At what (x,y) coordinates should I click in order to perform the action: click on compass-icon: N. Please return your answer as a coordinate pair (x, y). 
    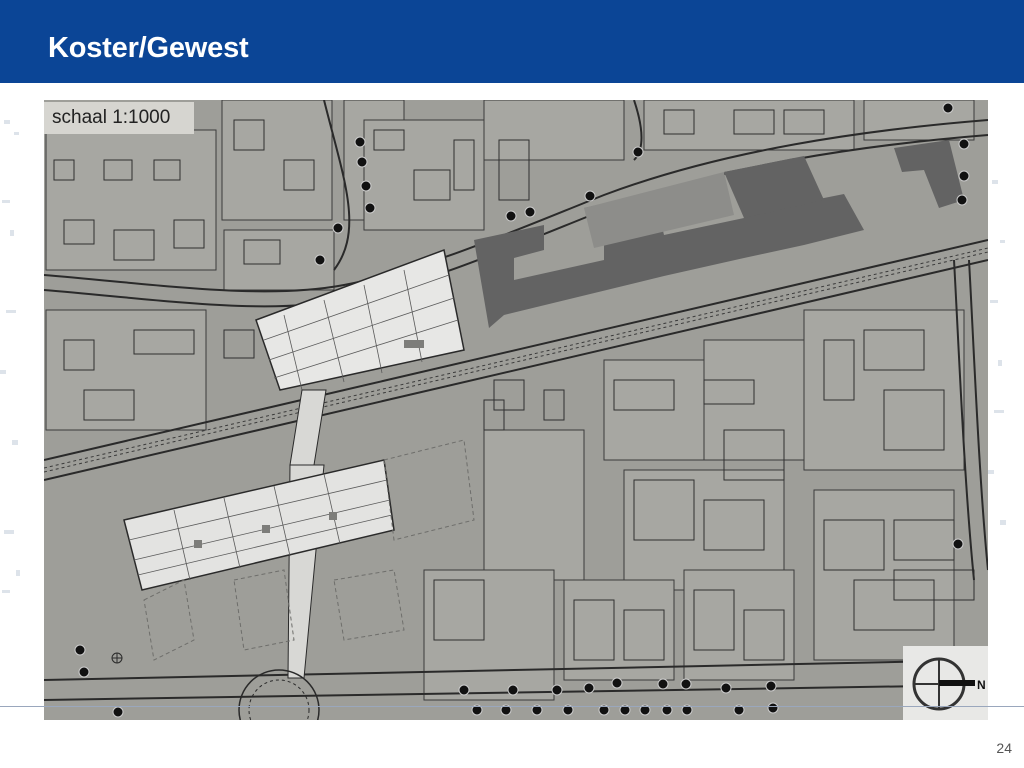
    Looking at the image, I should click on (949, 684).